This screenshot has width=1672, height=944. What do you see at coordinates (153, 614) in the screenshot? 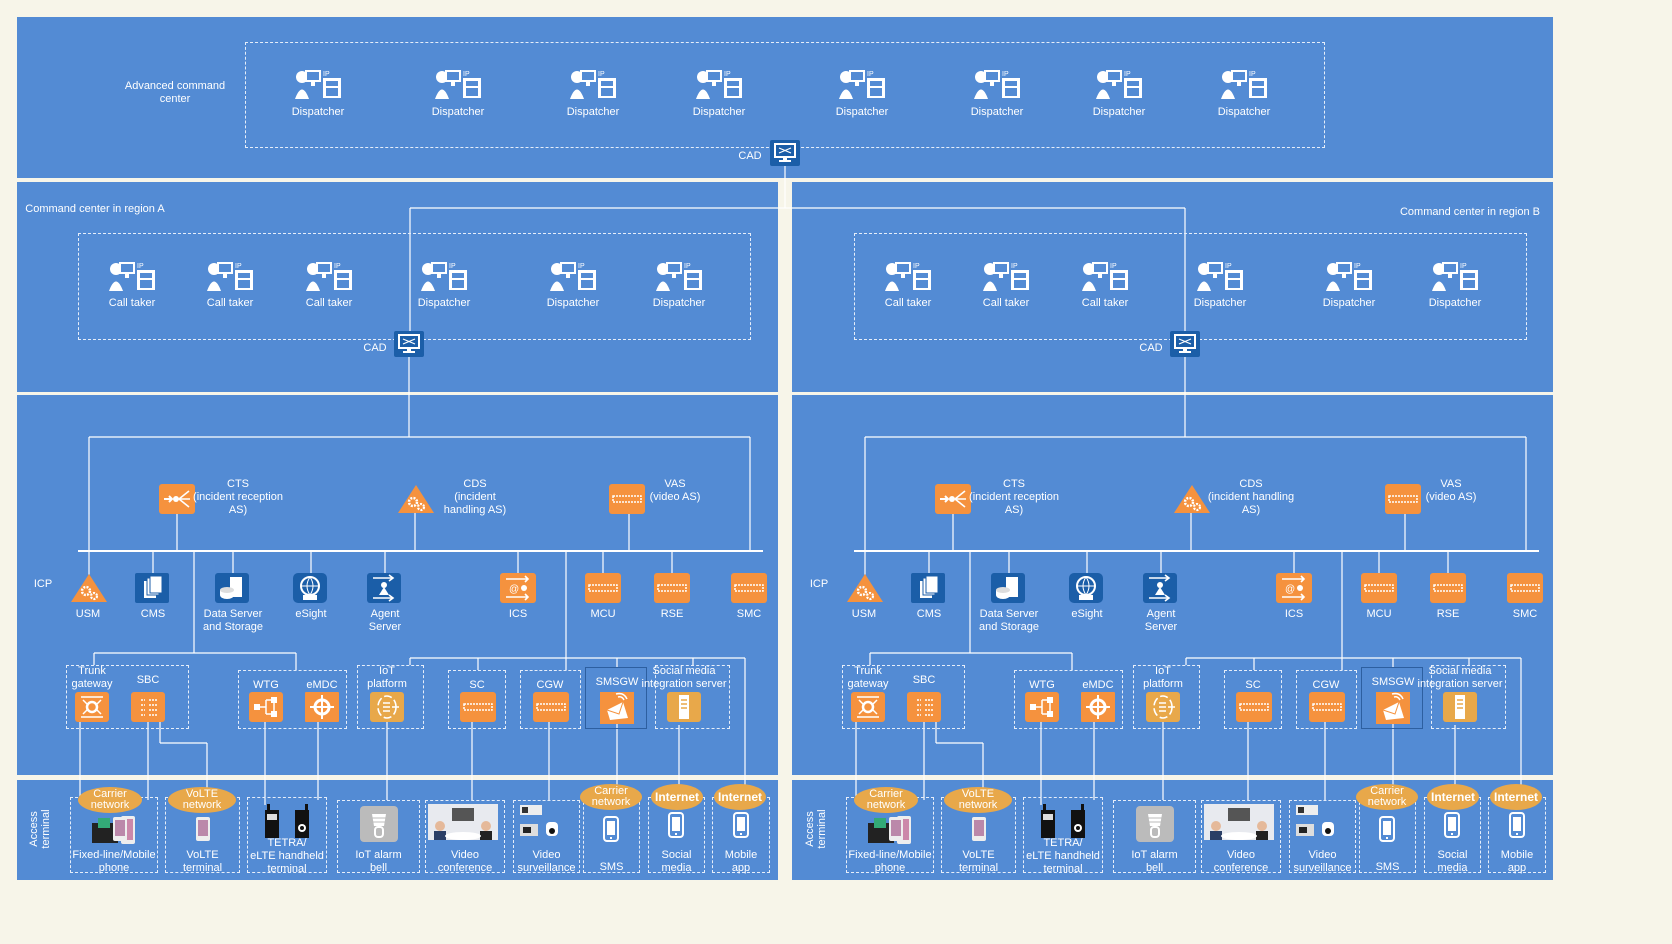
I see `icp-component-label: CMS` at bounding box center [153, 614].